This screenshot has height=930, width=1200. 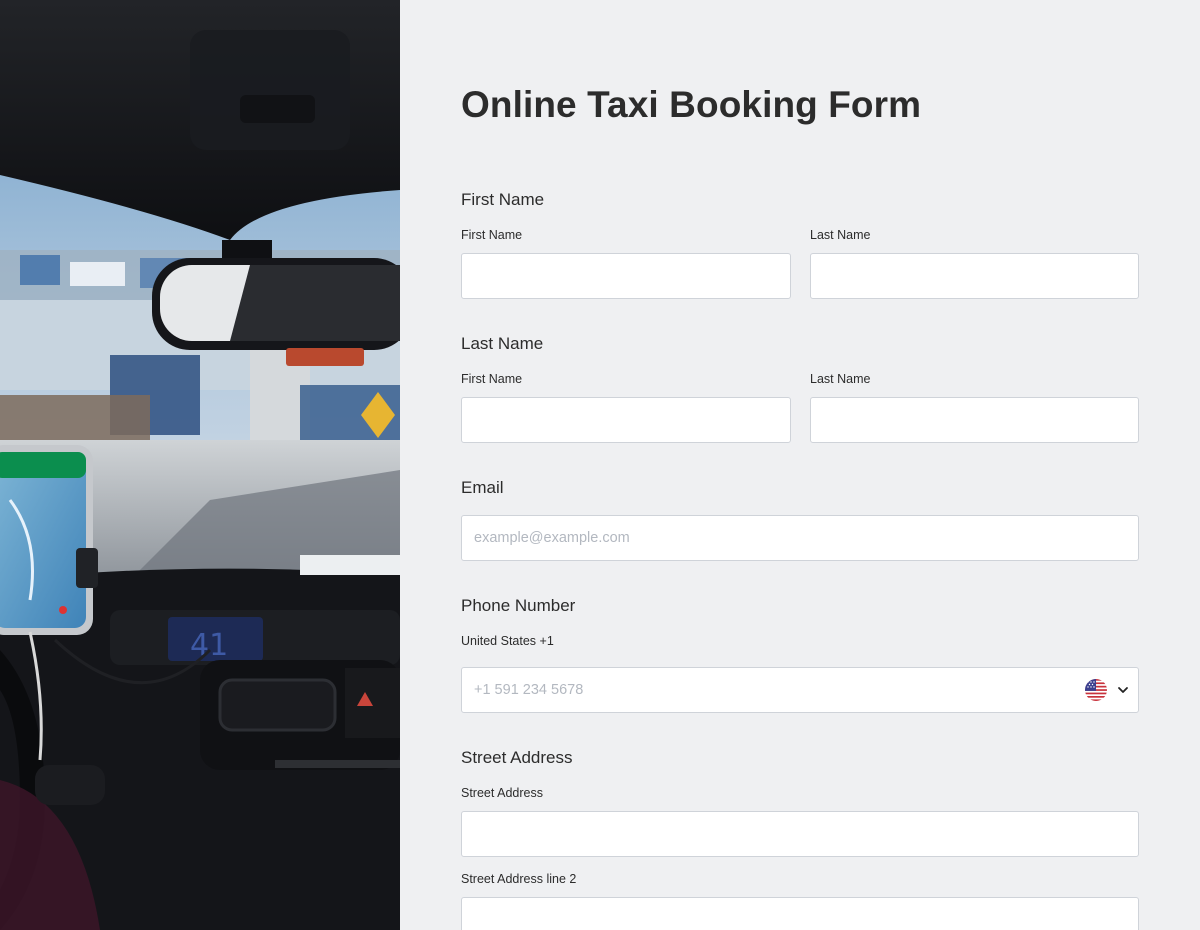 What do you see at coordinates (626, 420) in the screenshot?
I see `last-name-group-first-input` at bounding box center [626, 420].